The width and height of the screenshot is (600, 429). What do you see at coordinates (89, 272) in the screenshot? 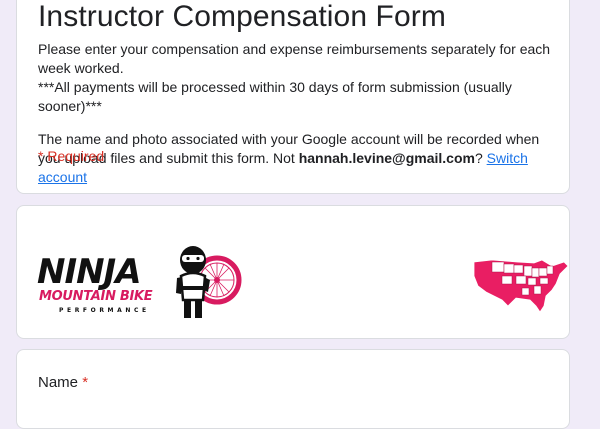
I see `logo-word: NINJA` at bounding box center [89, 272].